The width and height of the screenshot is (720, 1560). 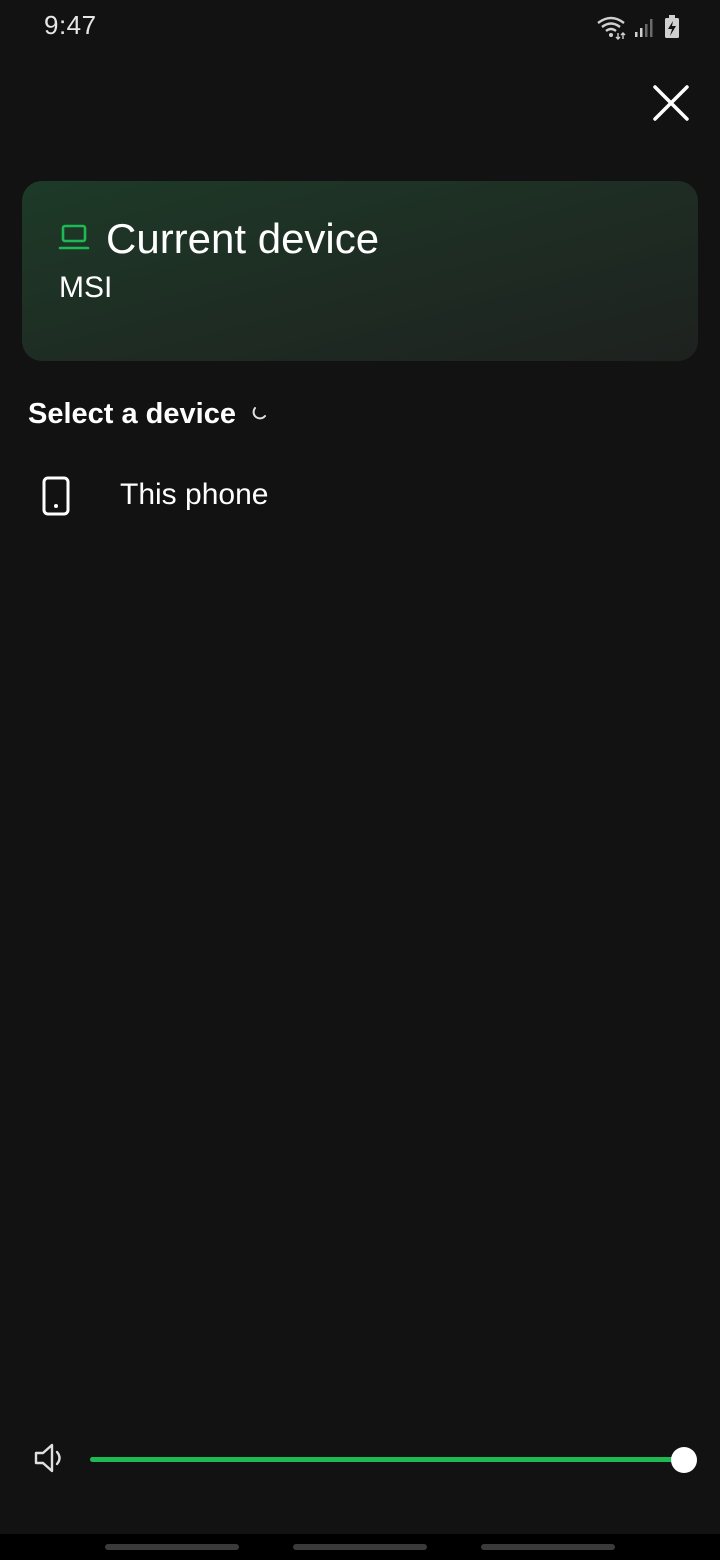 What do you see at coordinates (56, 498) in the screenshot?
I see `phone-icon` at bounding box center [56, 498].